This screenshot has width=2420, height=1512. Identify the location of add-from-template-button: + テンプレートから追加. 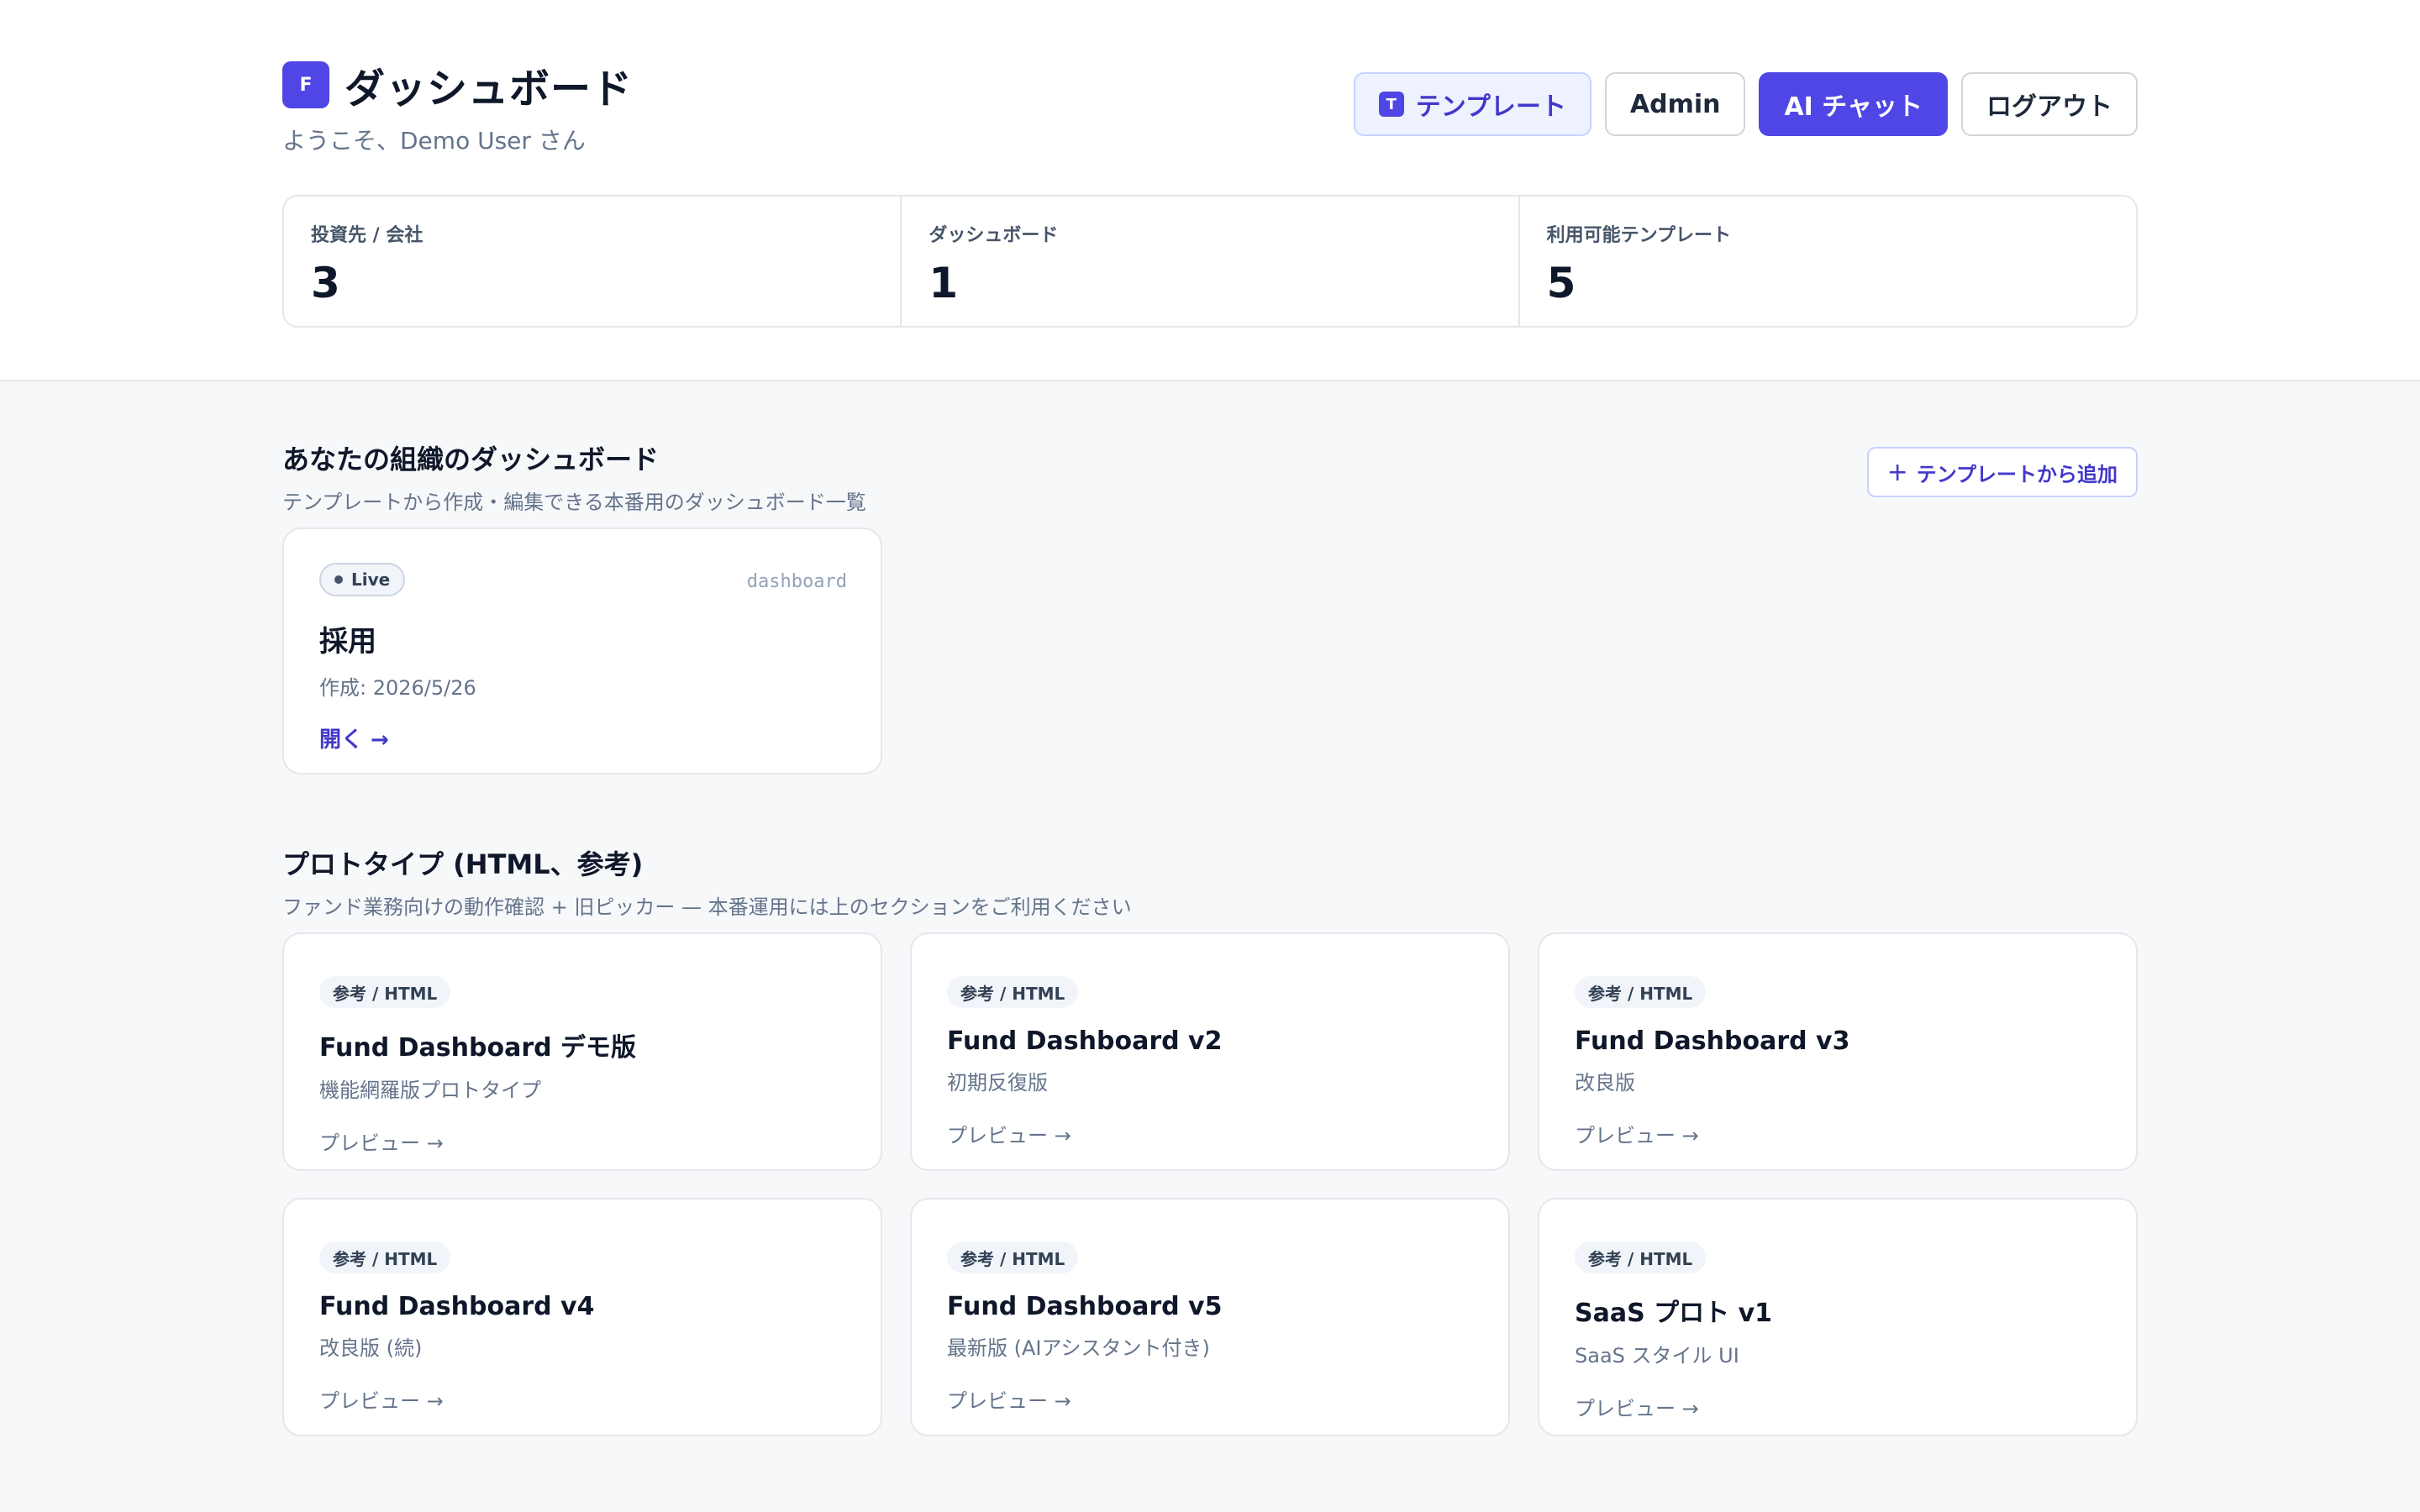
(2002, 472).